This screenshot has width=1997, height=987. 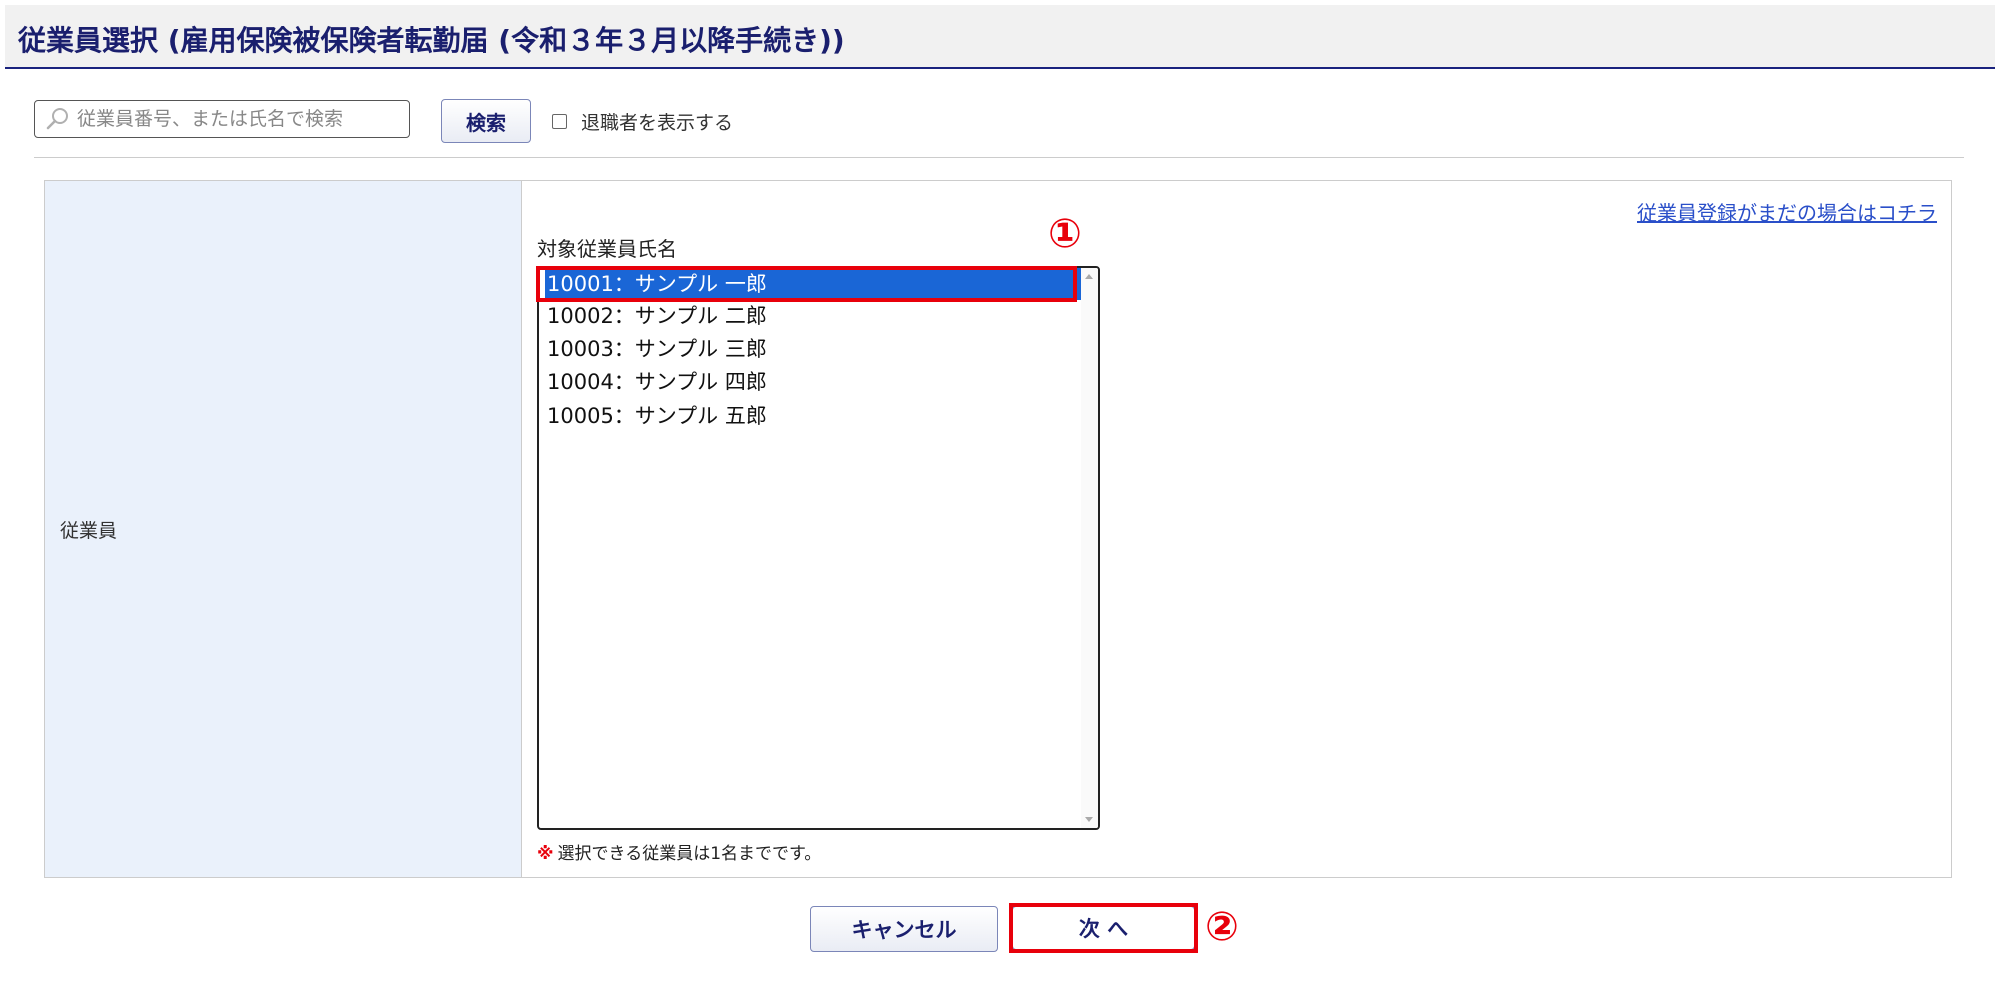 What do you see at coordinates (814, 316) in the screenshot?
I see `employee-option: 10002：サンプル 二郎` at bounding box center [814, 316].